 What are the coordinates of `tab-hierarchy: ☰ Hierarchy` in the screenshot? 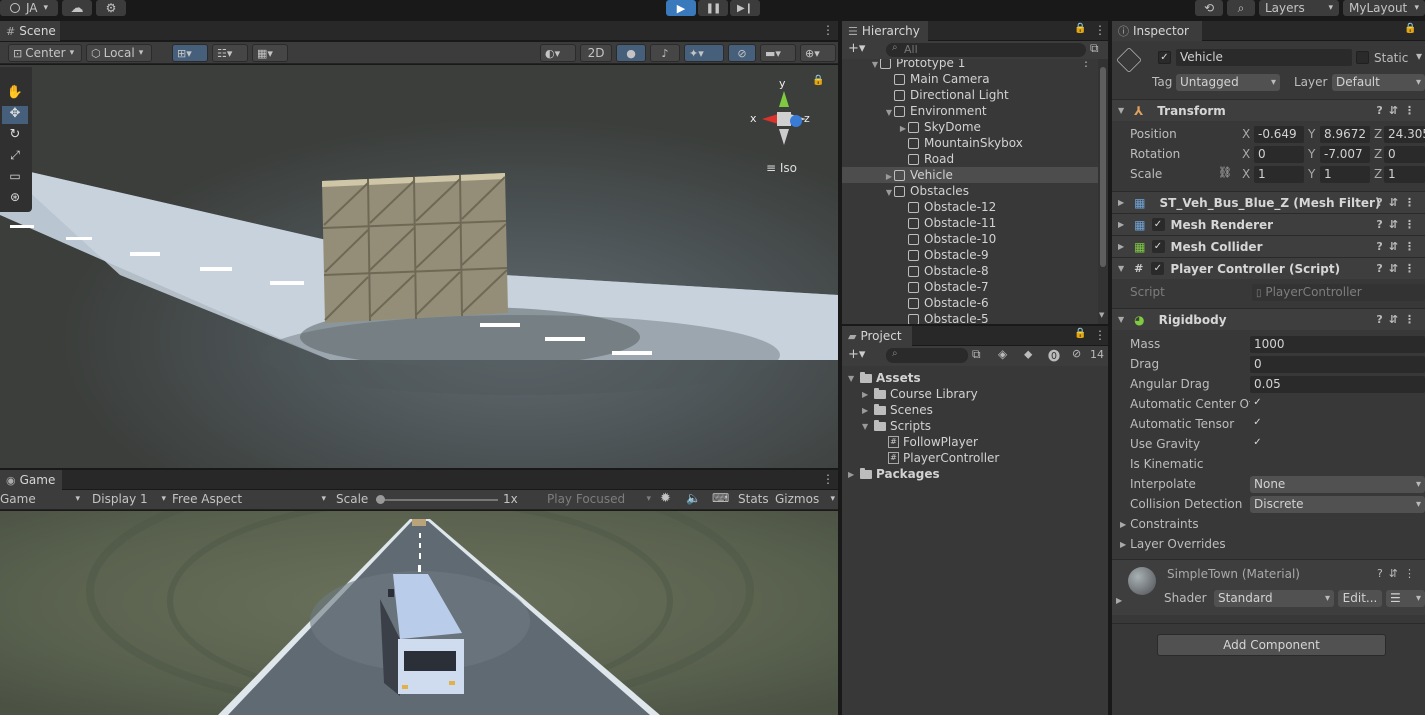 It's located at (885, 31).